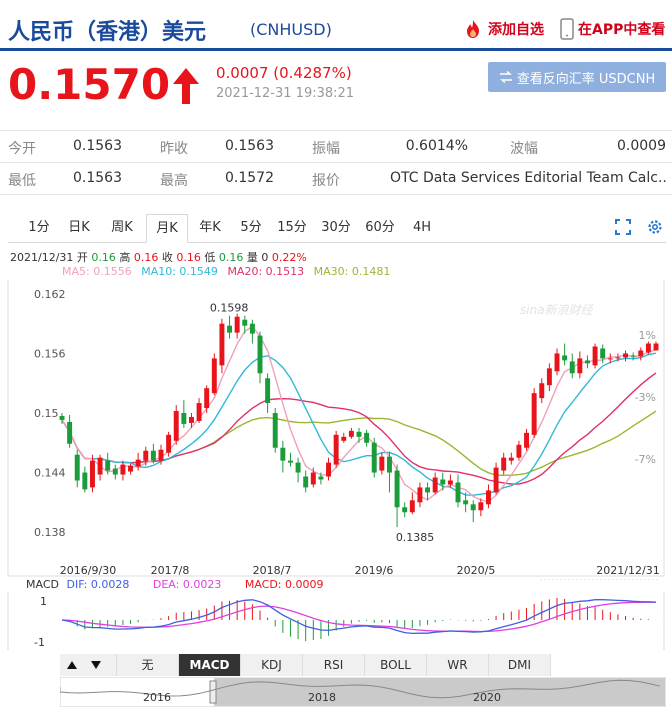 The width and height of the screenshot is (672, 720). Describe the element at coordinates (520, 665) in the screenshot. I see `tab-indicator-6: DMI` at that location.